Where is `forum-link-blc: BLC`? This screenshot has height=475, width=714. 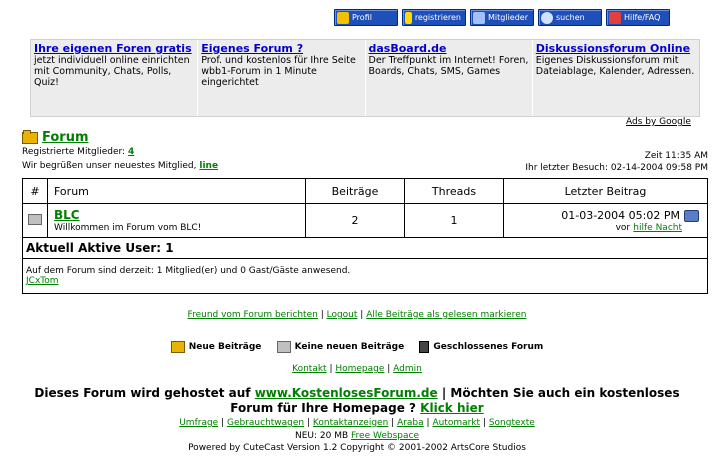
forum-link-blc: BLC is located at coordinates (67, 215).